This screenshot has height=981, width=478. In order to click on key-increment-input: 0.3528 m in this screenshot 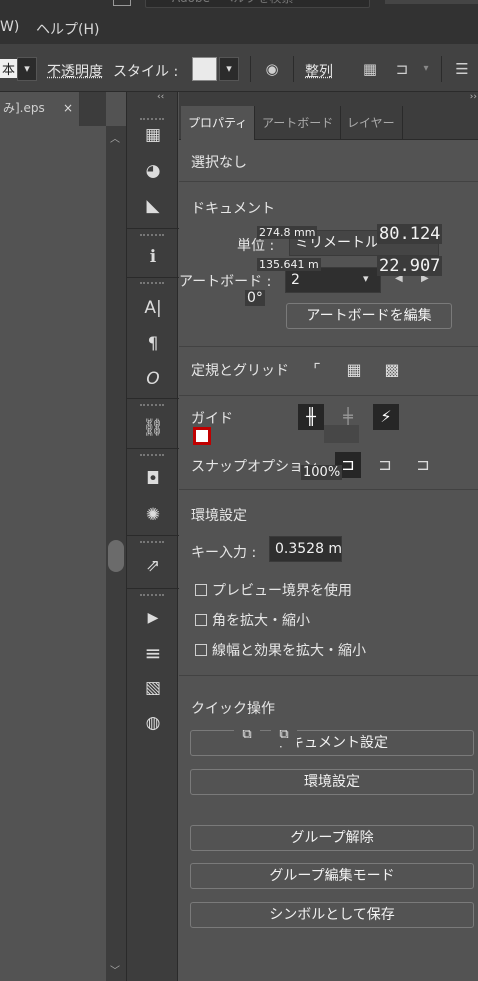, I will do `click(305, 549)`.